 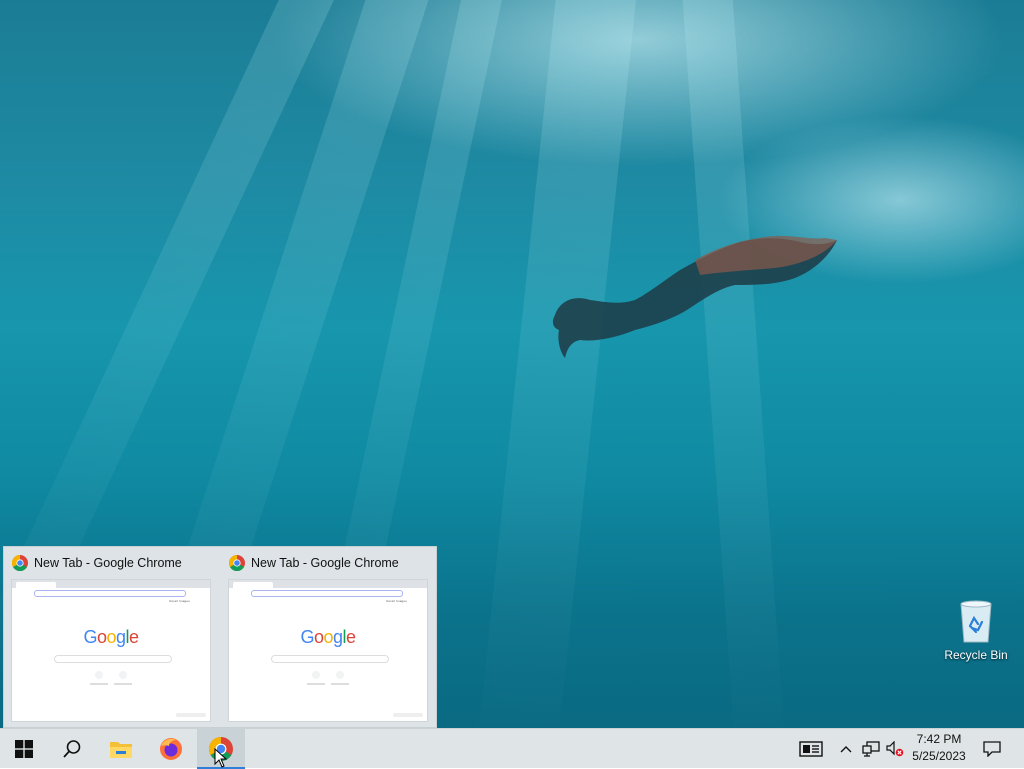 I want to click on chevron-up-icon, so click(x=846, y=749).